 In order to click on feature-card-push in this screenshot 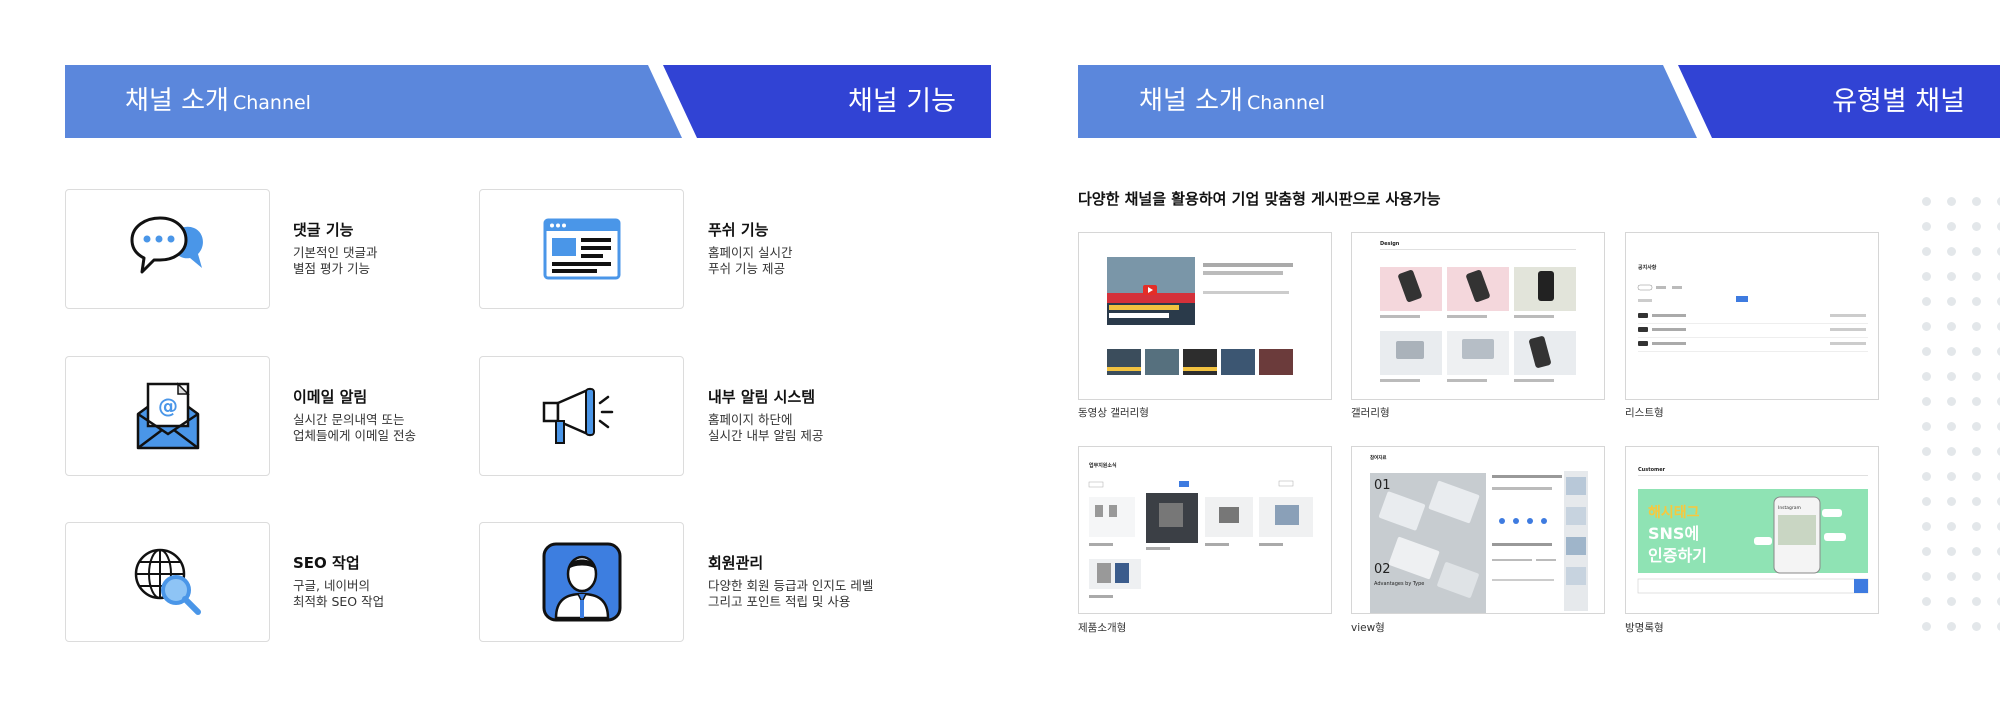, I will do `click(581, 249)`.